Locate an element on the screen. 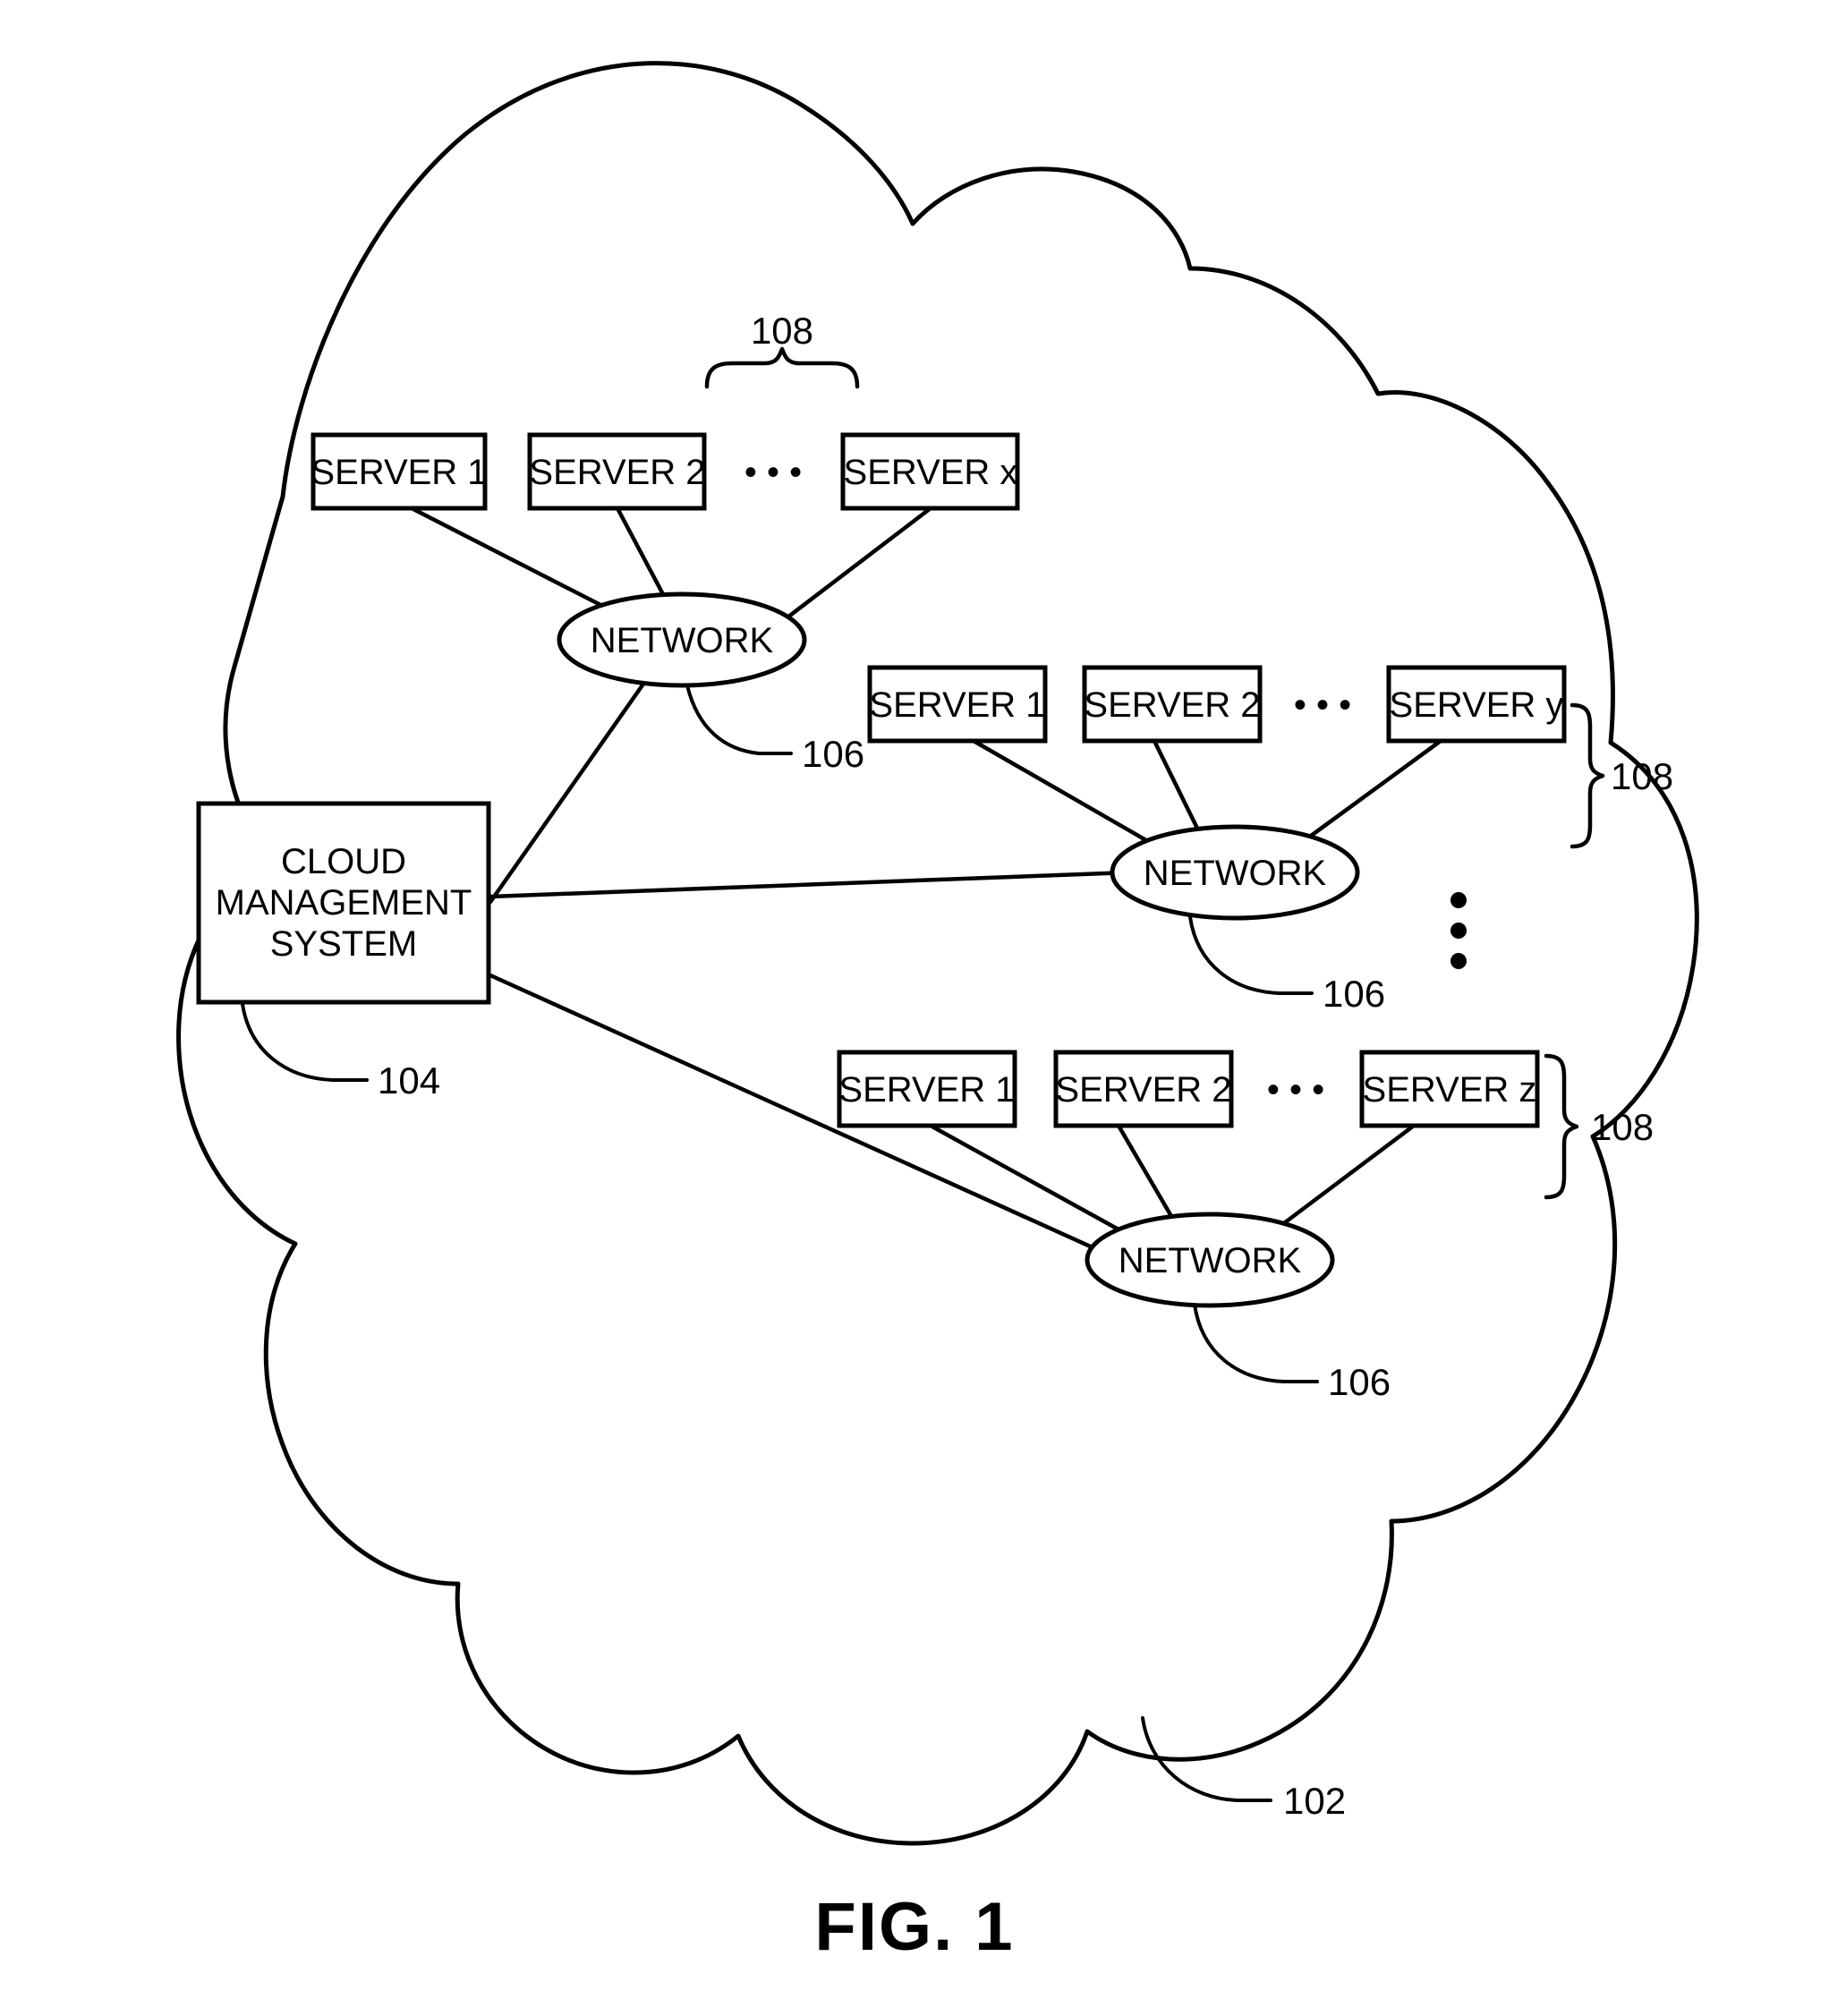 Image resolution: width=1829 pixels, height=2016 pixels. server-label-bottom-3: SERVER z is located at coordinates (1450, 1090).